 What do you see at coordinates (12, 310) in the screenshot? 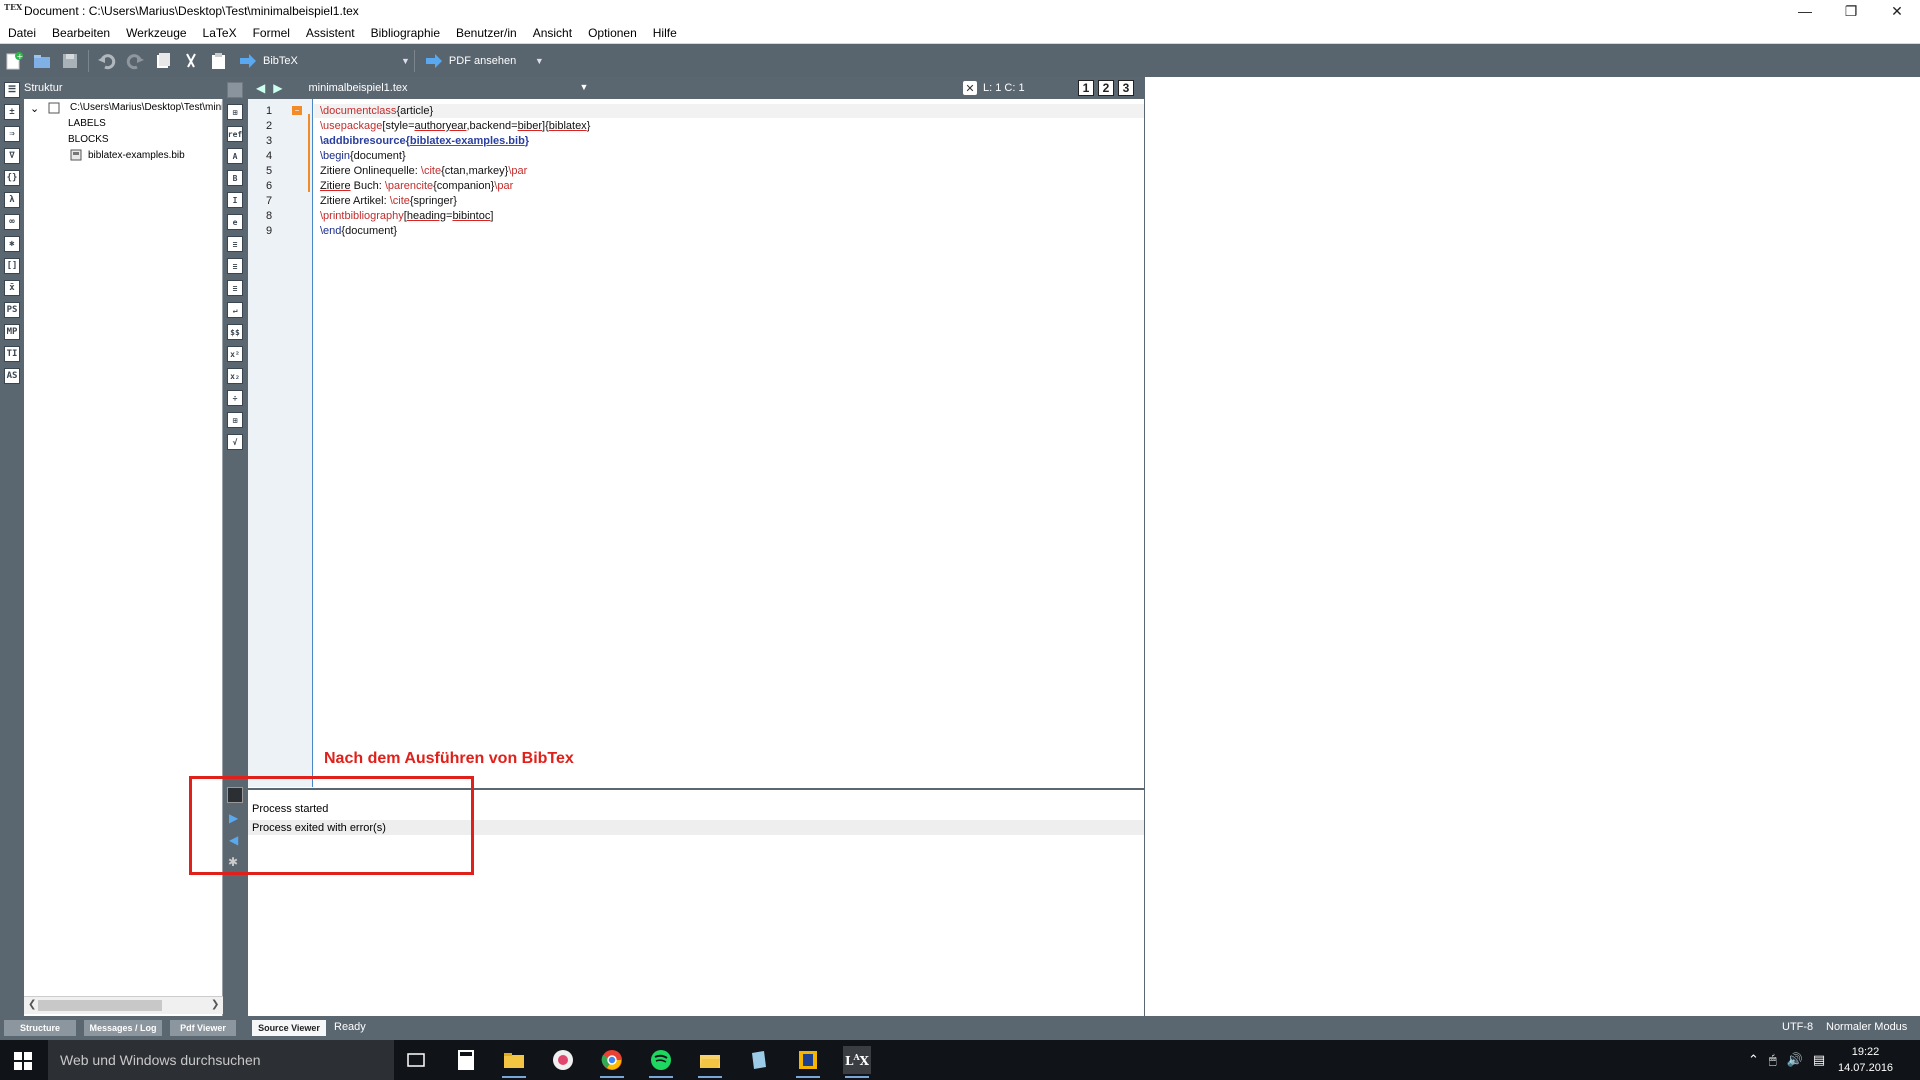
I see `pstricks-icon: PS` at bounding box center [12, 310].